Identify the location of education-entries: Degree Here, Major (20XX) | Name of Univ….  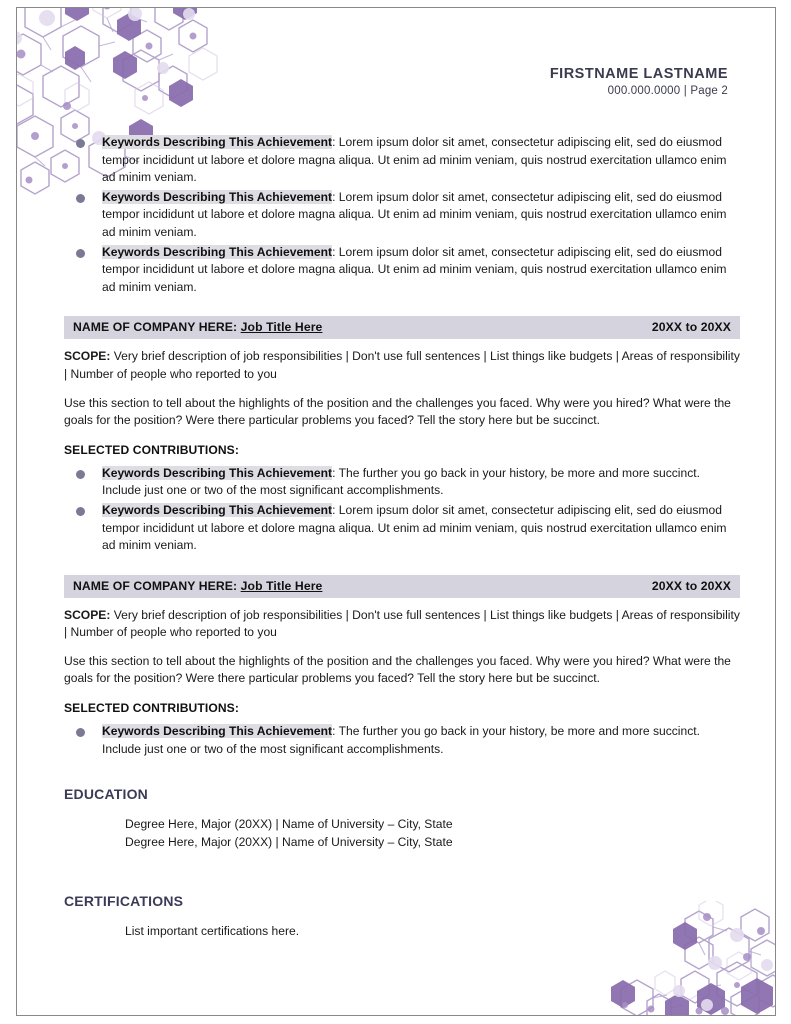
(402, 833).